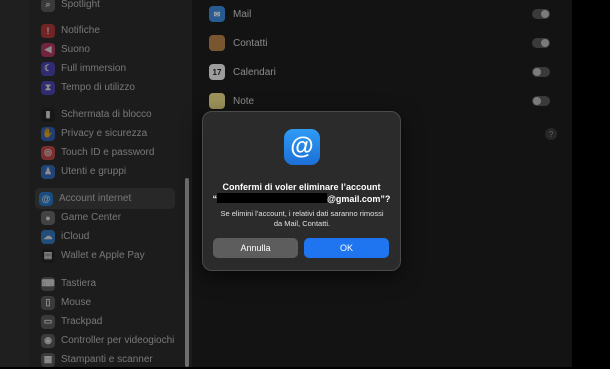 The image size is (610, 369). Describe the element at coordinates (75, 236) in the screenshot. I see `sidebar-item-label: iCloud` at that location.